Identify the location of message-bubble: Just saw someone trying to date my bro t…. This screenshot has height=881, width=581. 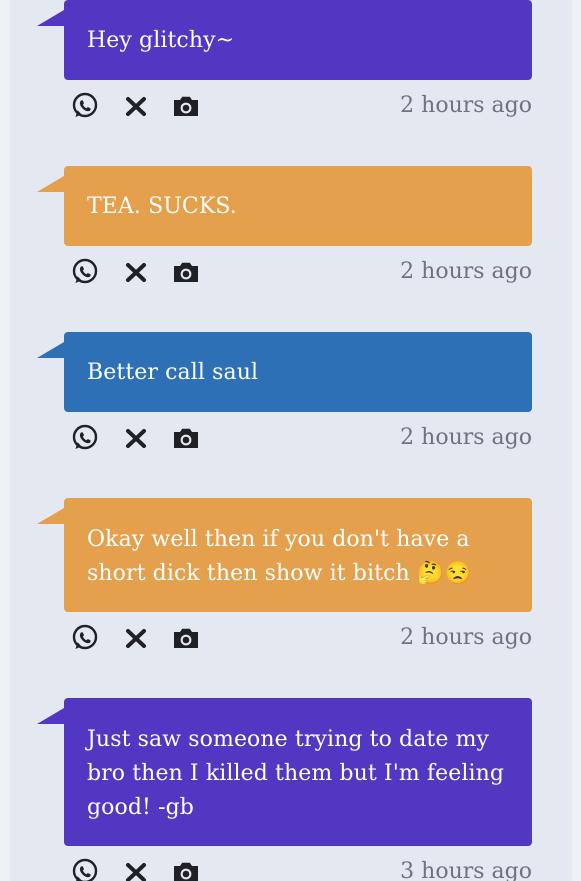
(284, 772).